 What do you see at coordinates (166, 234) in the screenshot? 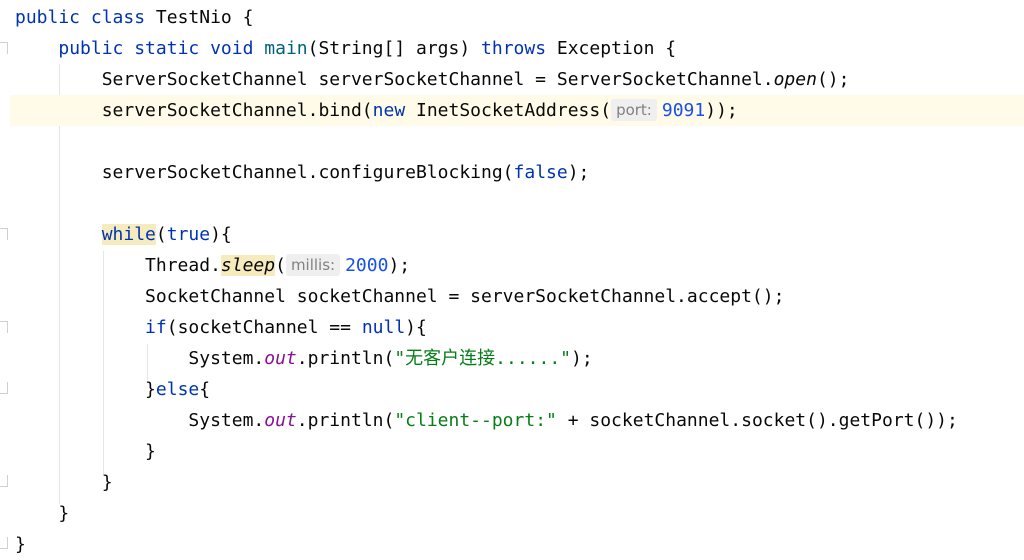
I see `code-line-8: while(true){` at bounding box center [166, 234].